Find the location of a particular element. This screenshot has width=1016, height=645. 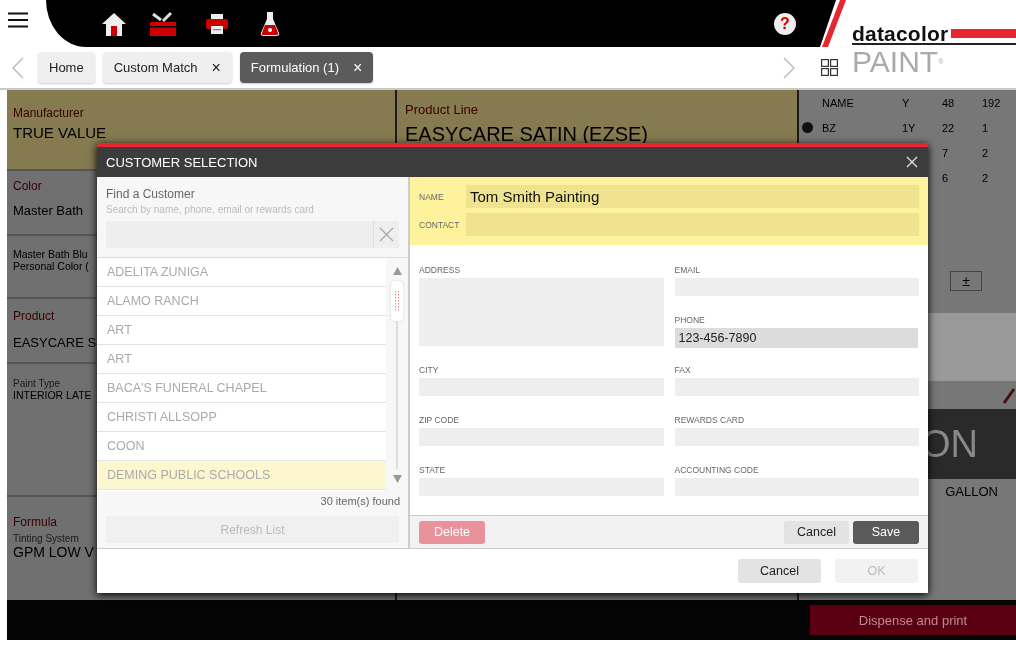

field-label: ZIP CODE is located at coordinates (439, 420).